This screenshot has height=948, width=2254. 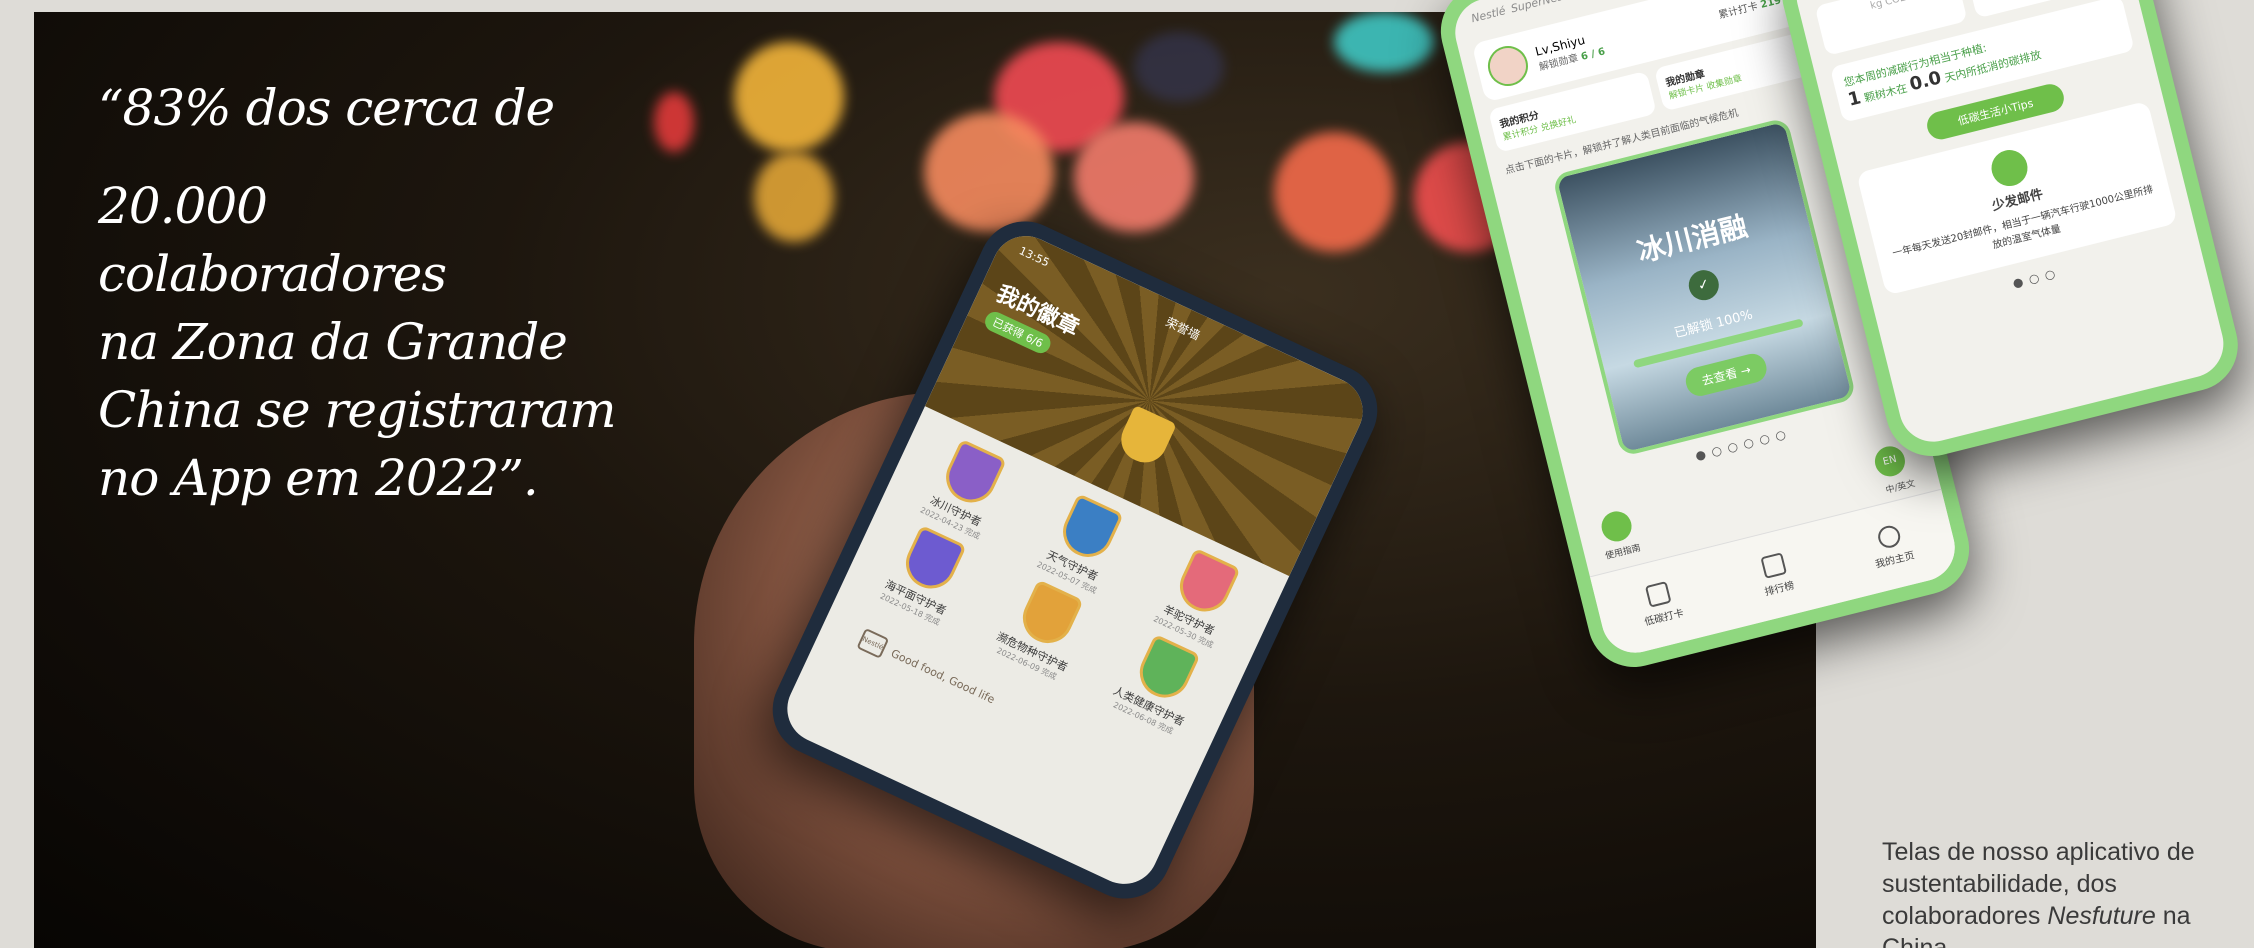 I want to click on check-icon: ✓, so click(x=1703, y=285).